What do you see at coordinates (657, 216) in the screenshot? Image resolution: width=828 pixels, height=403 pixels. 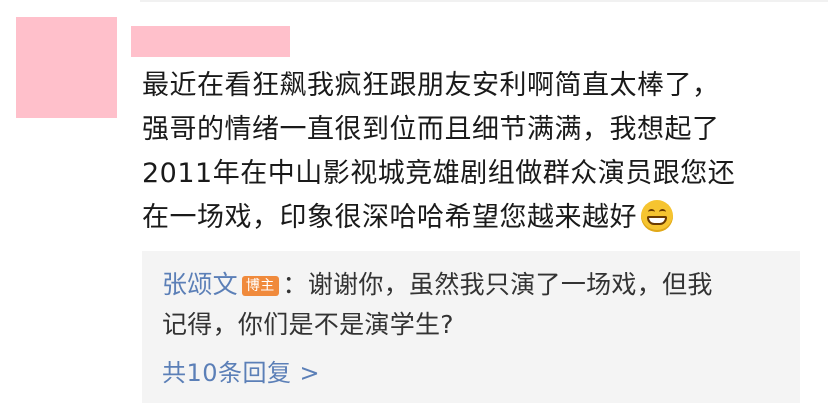 I see `grinning-face-icon` at bounding box center [657, 216].